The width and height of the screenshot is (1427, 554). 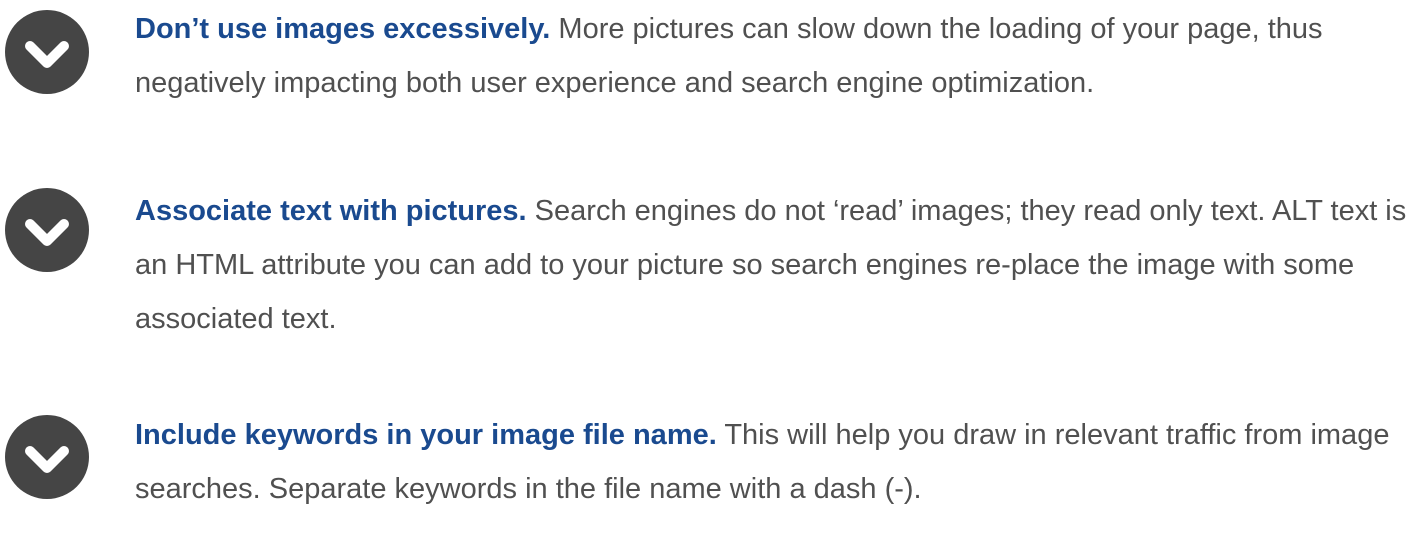 I want to click on tip-heading: Don’t use images excessively., so click(x=343, y=29).